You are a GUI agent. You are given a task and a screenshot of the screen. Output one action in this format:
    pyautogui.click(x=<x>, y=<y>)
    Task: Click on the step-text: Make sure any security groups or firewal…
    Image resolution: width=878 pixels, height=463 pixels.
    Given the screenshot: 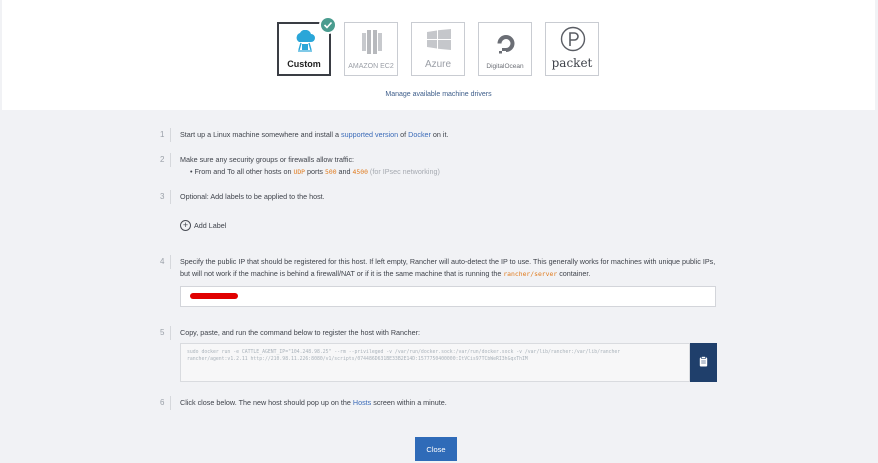 What is the action you would take?
    pyautogui.click(x=267, y=159)
    